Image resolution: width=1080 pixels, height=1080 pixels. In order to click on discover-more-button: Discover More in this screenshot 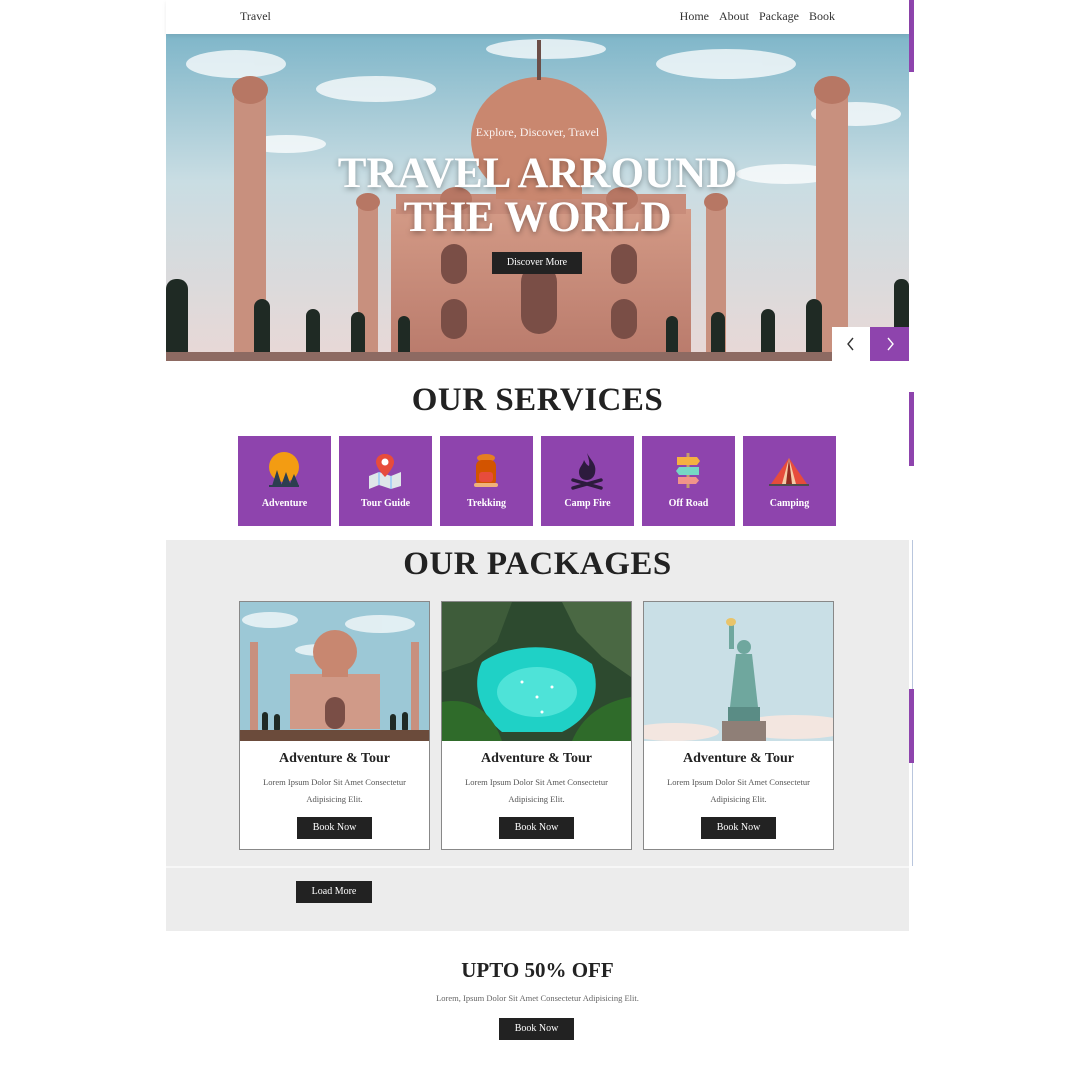, I will do `click(537, 263)`.